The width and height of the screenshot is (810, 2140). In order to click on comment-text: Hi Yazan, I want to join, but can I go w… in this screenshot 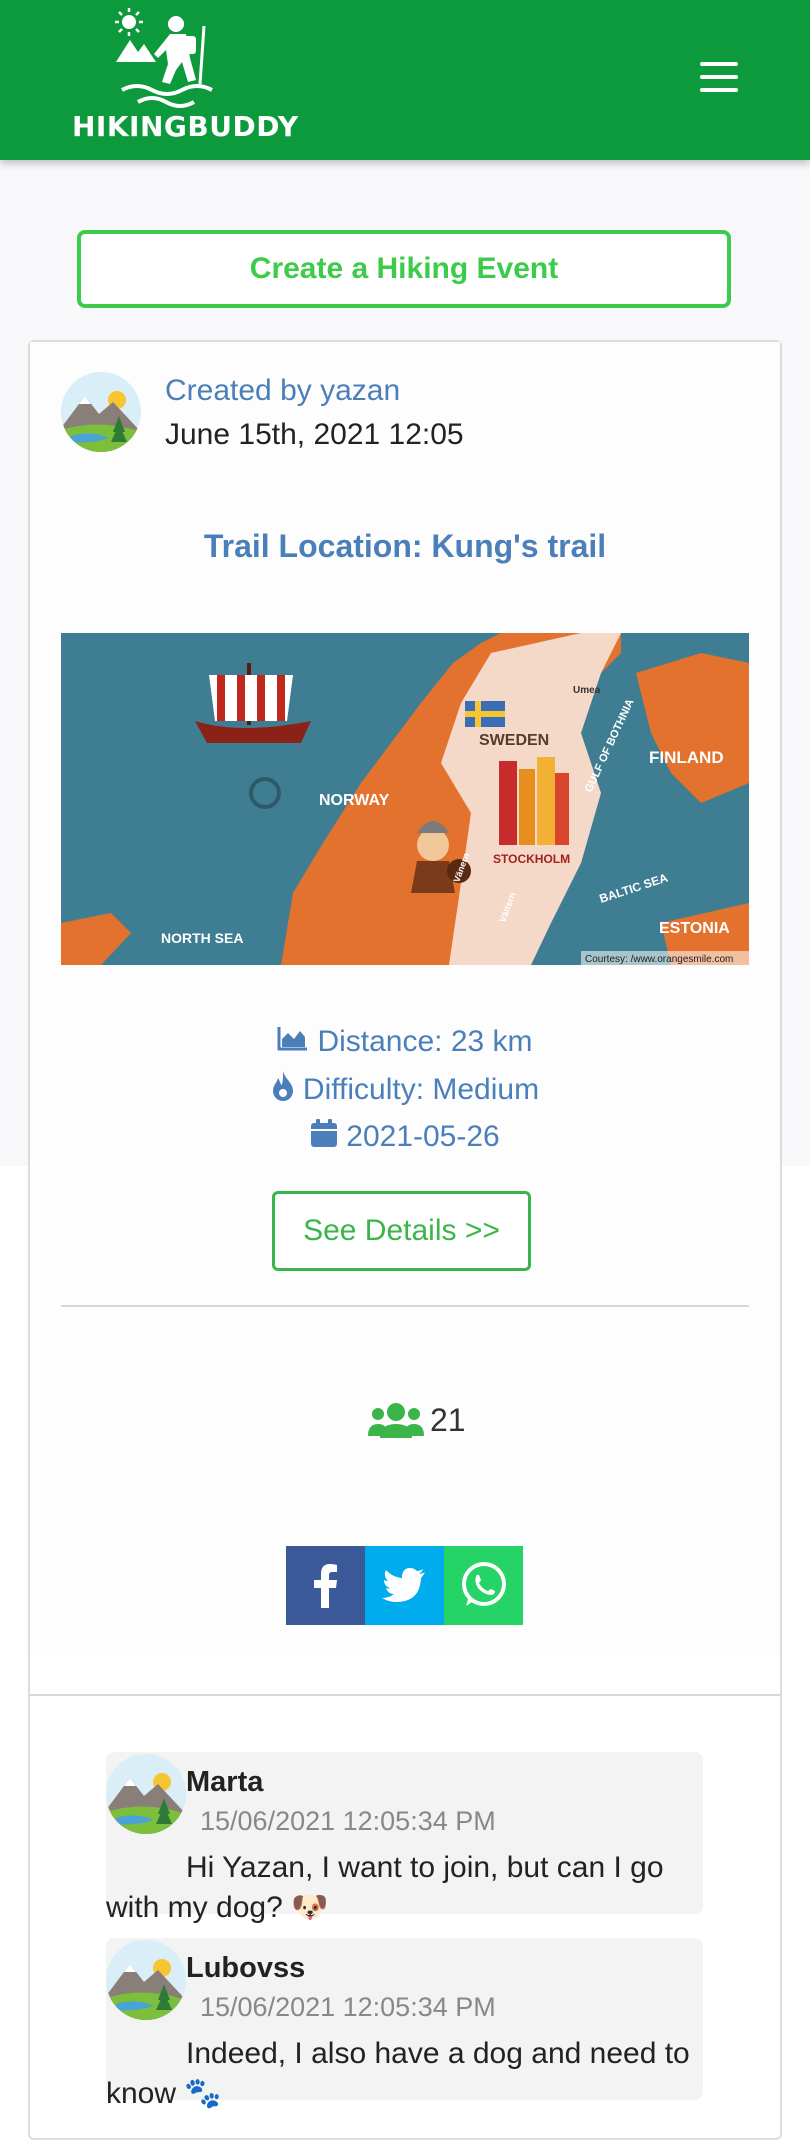, I will do `click(385, 1887)`.